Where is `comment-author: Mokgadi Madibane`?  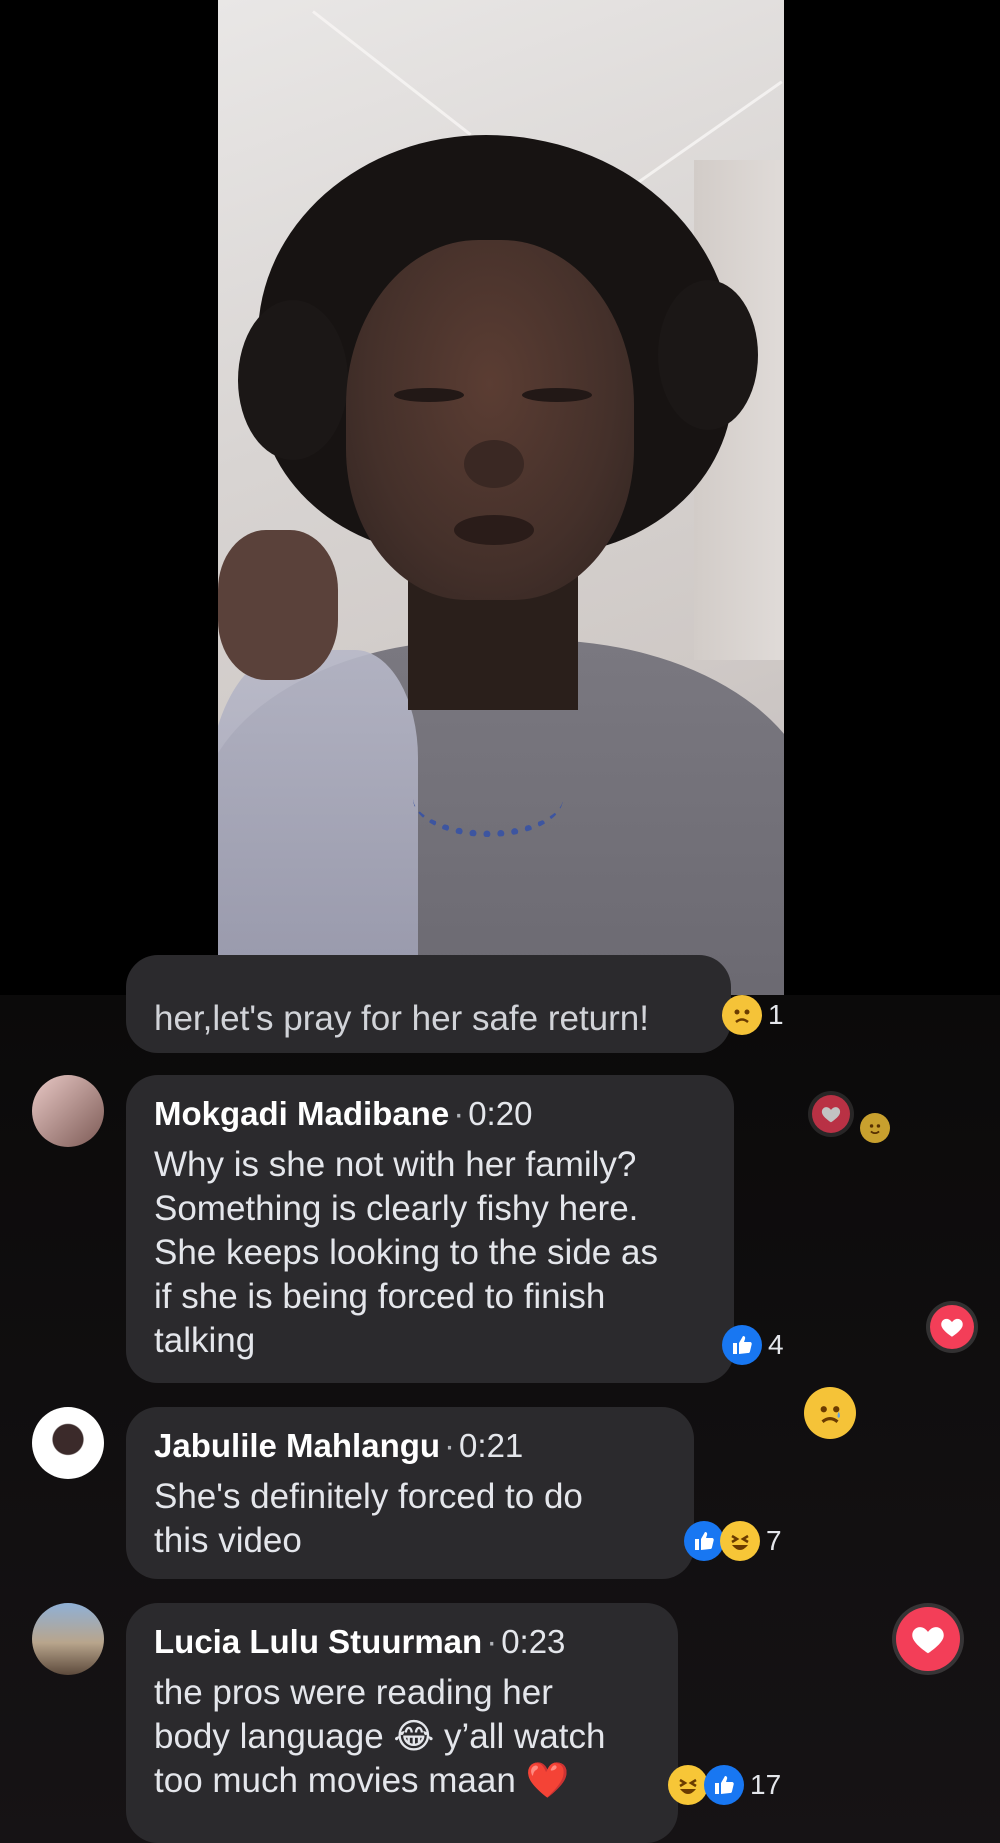
comment-author: Mokgadi Madibane is located at coordinates (301, 1113).